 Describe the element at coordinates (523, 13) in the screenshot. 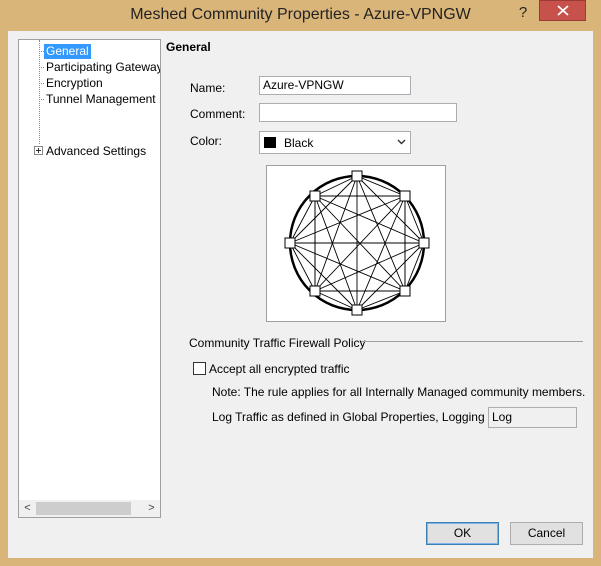

I see `help-button: ?` at that location.